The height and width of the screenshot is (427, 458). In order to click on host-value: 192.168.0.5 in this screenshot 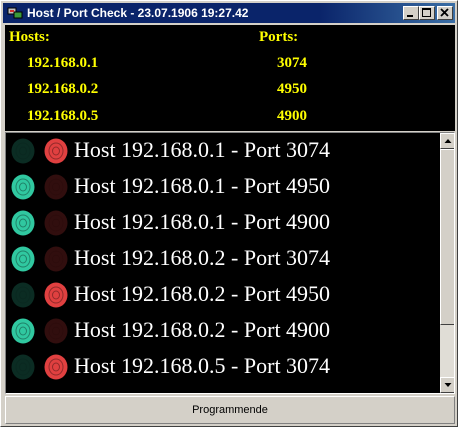, I will do `click(63, 116)`.